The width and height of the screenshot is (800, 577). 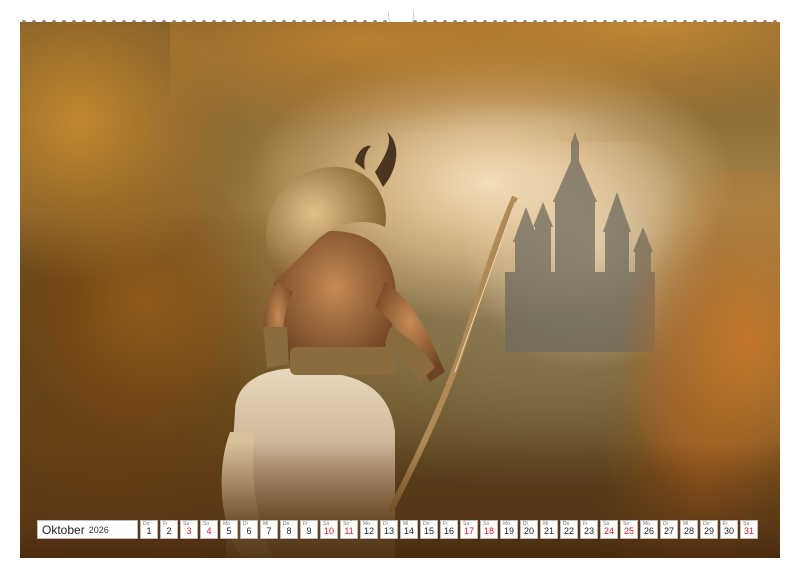 I want to click on calendar-day-cell: So 4, so click(x=209, y=529).